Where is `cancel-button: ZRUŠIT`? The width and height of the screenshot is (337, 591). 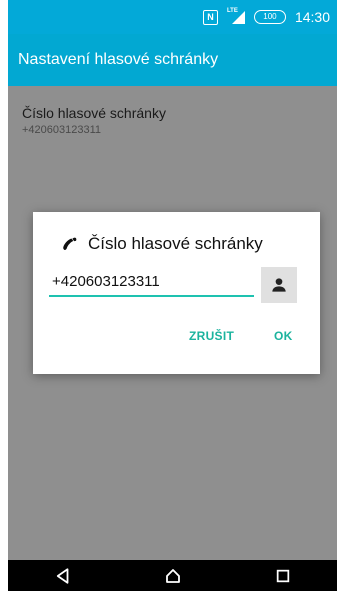
cancel-button: ZRUŠIT is located at coordinates (211, 336).